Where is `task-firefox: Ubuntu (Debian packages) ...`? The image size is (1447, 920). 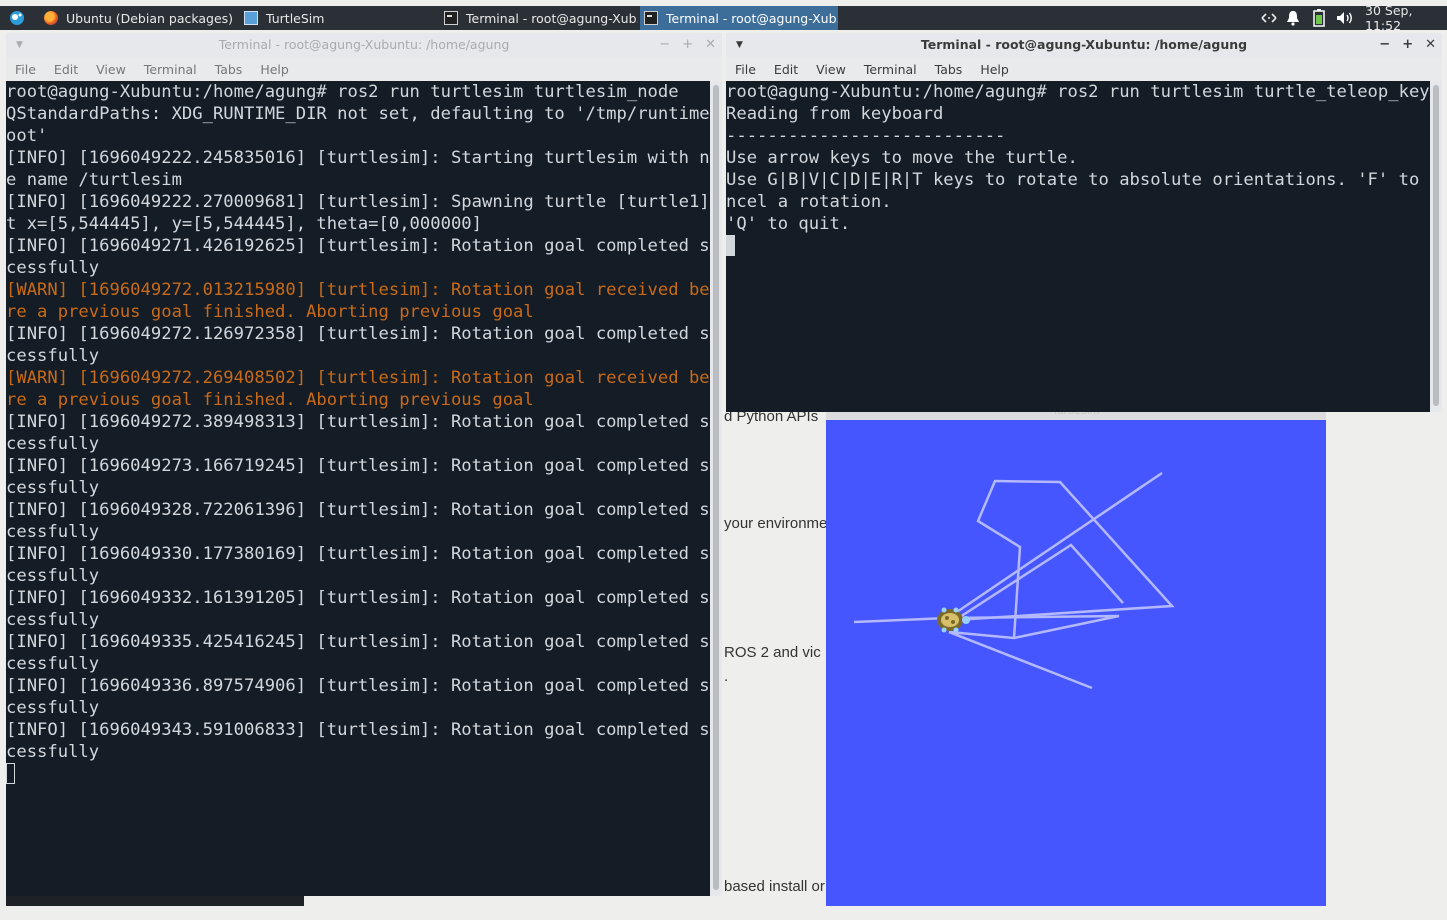 task-firefox: Ubuntu (Debian packages) ... is located at coordinates (138, 18).